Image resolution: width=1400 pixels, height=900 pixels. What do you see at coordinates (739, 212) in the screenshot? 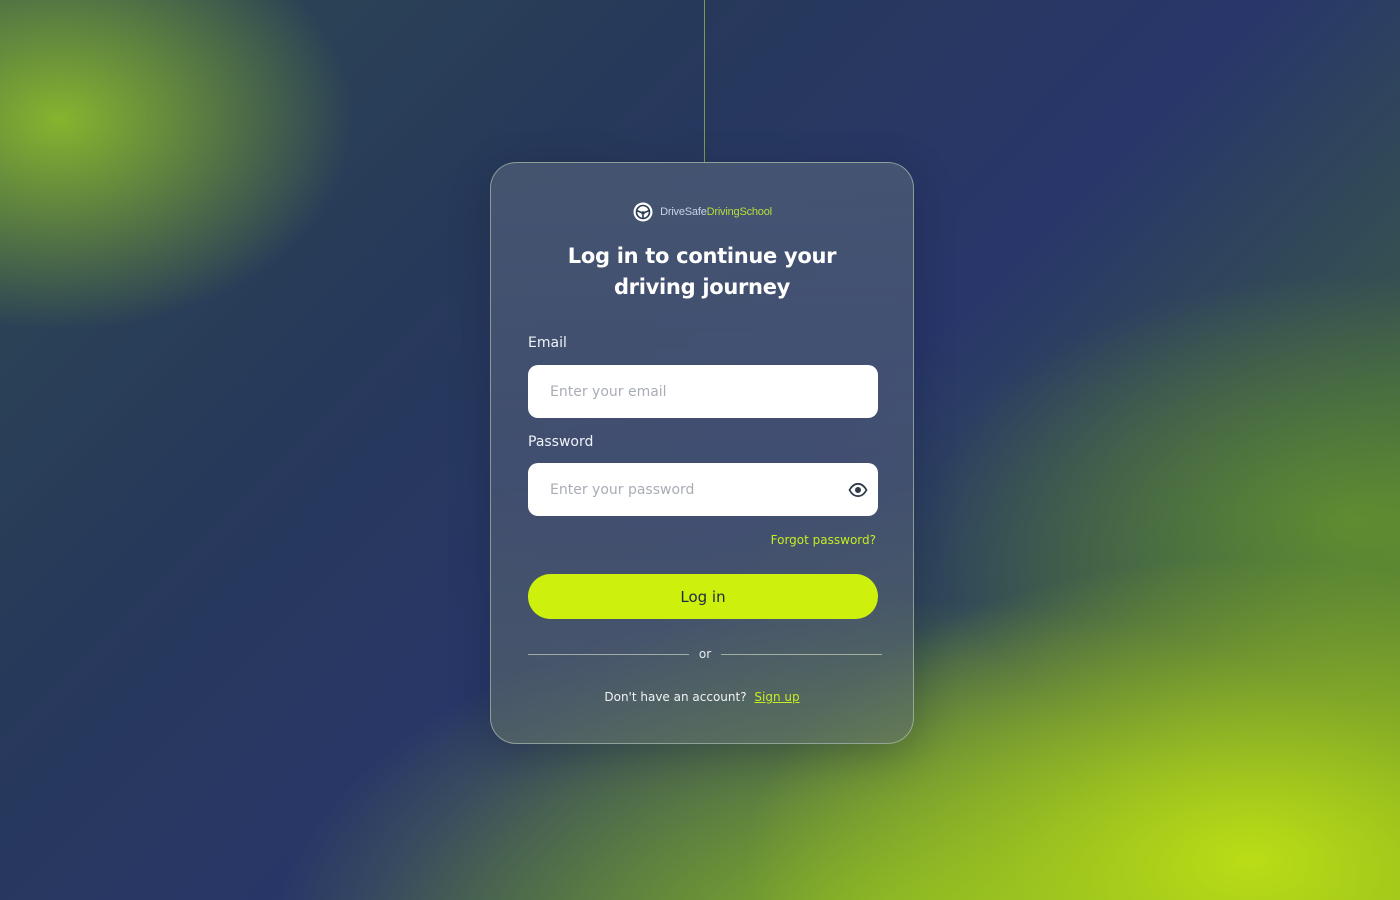
I see `brand-name-part2: DrivingSchool` at bounding box center [739, 212].